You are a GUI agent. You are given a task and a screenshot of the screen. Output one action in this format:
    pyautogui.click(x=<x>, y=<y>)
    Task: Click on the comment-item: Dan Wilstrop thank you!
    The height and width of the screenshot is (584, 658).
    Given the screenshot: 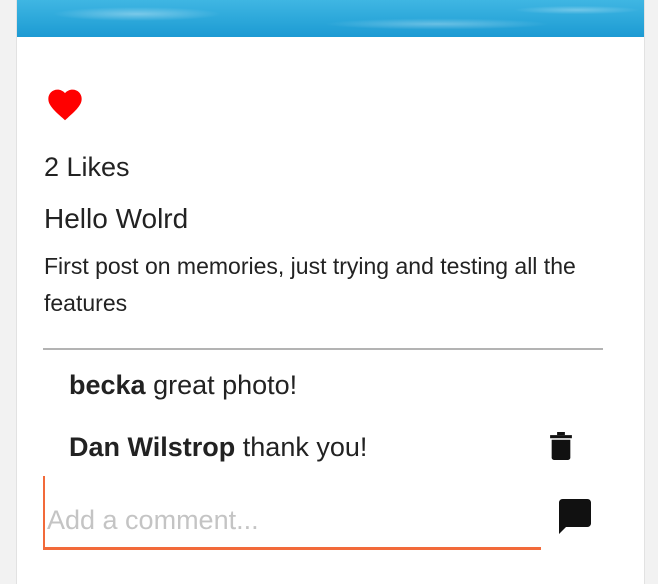 What is the action you would take?
    pyautogui.click(x=218, y=447)
    